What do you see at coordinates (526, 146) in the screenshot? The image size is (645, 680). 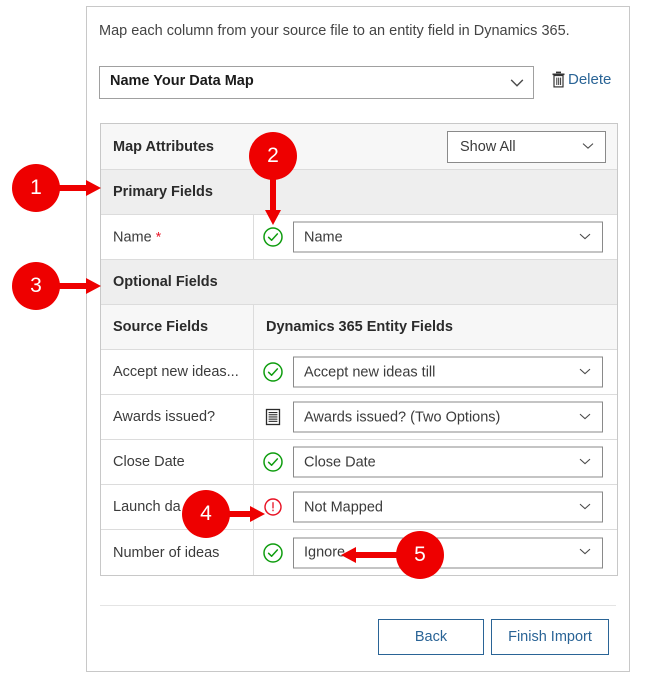 I see `attribute-filter-select: Show All` at bounding box center [526, 146].